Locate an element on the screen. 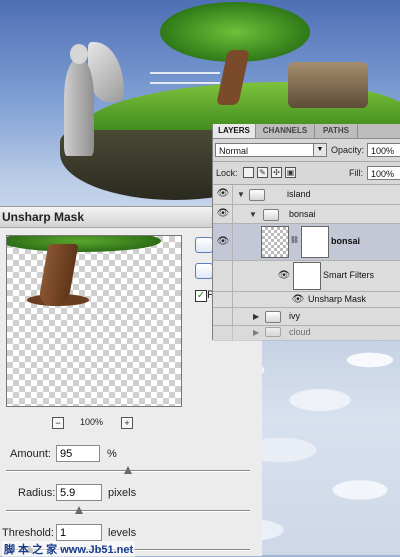 This screenshot has height=557, width=400. layer-row-smart-filters: 👁 Smart Filters is located at coordinates (306, 276).